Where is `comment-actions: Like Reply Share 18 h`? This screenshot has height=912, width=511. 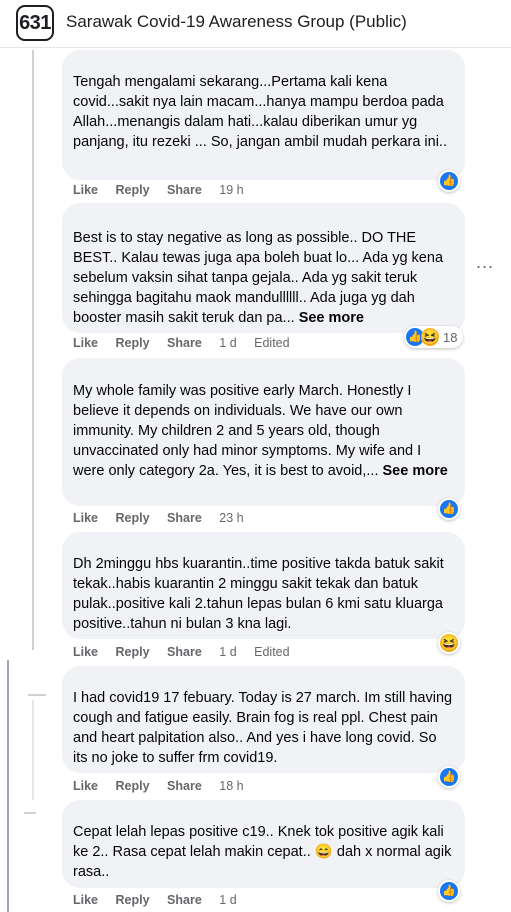
comment-actions: Like Reply Share 18 h is located at coordinates (165, 786).